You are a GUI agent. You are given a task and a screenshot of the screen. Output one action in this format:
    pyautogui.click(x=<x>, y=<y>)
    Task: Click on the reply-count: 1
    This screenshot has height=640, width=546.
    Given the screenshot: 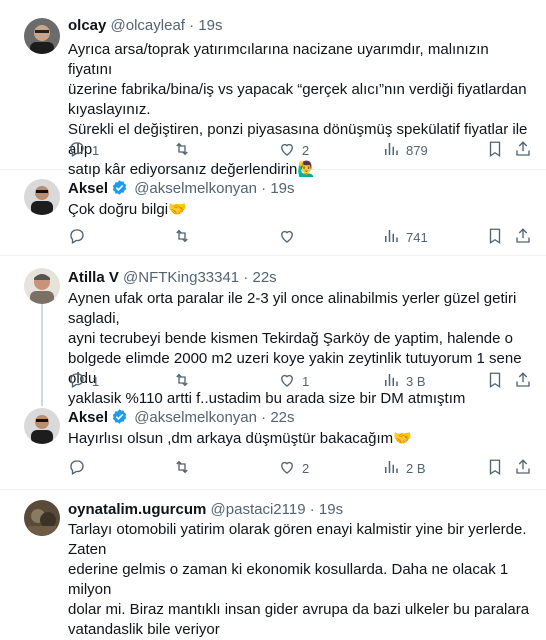 What is the action you would take?
    pyautogui.click(x=96, y=150)
    